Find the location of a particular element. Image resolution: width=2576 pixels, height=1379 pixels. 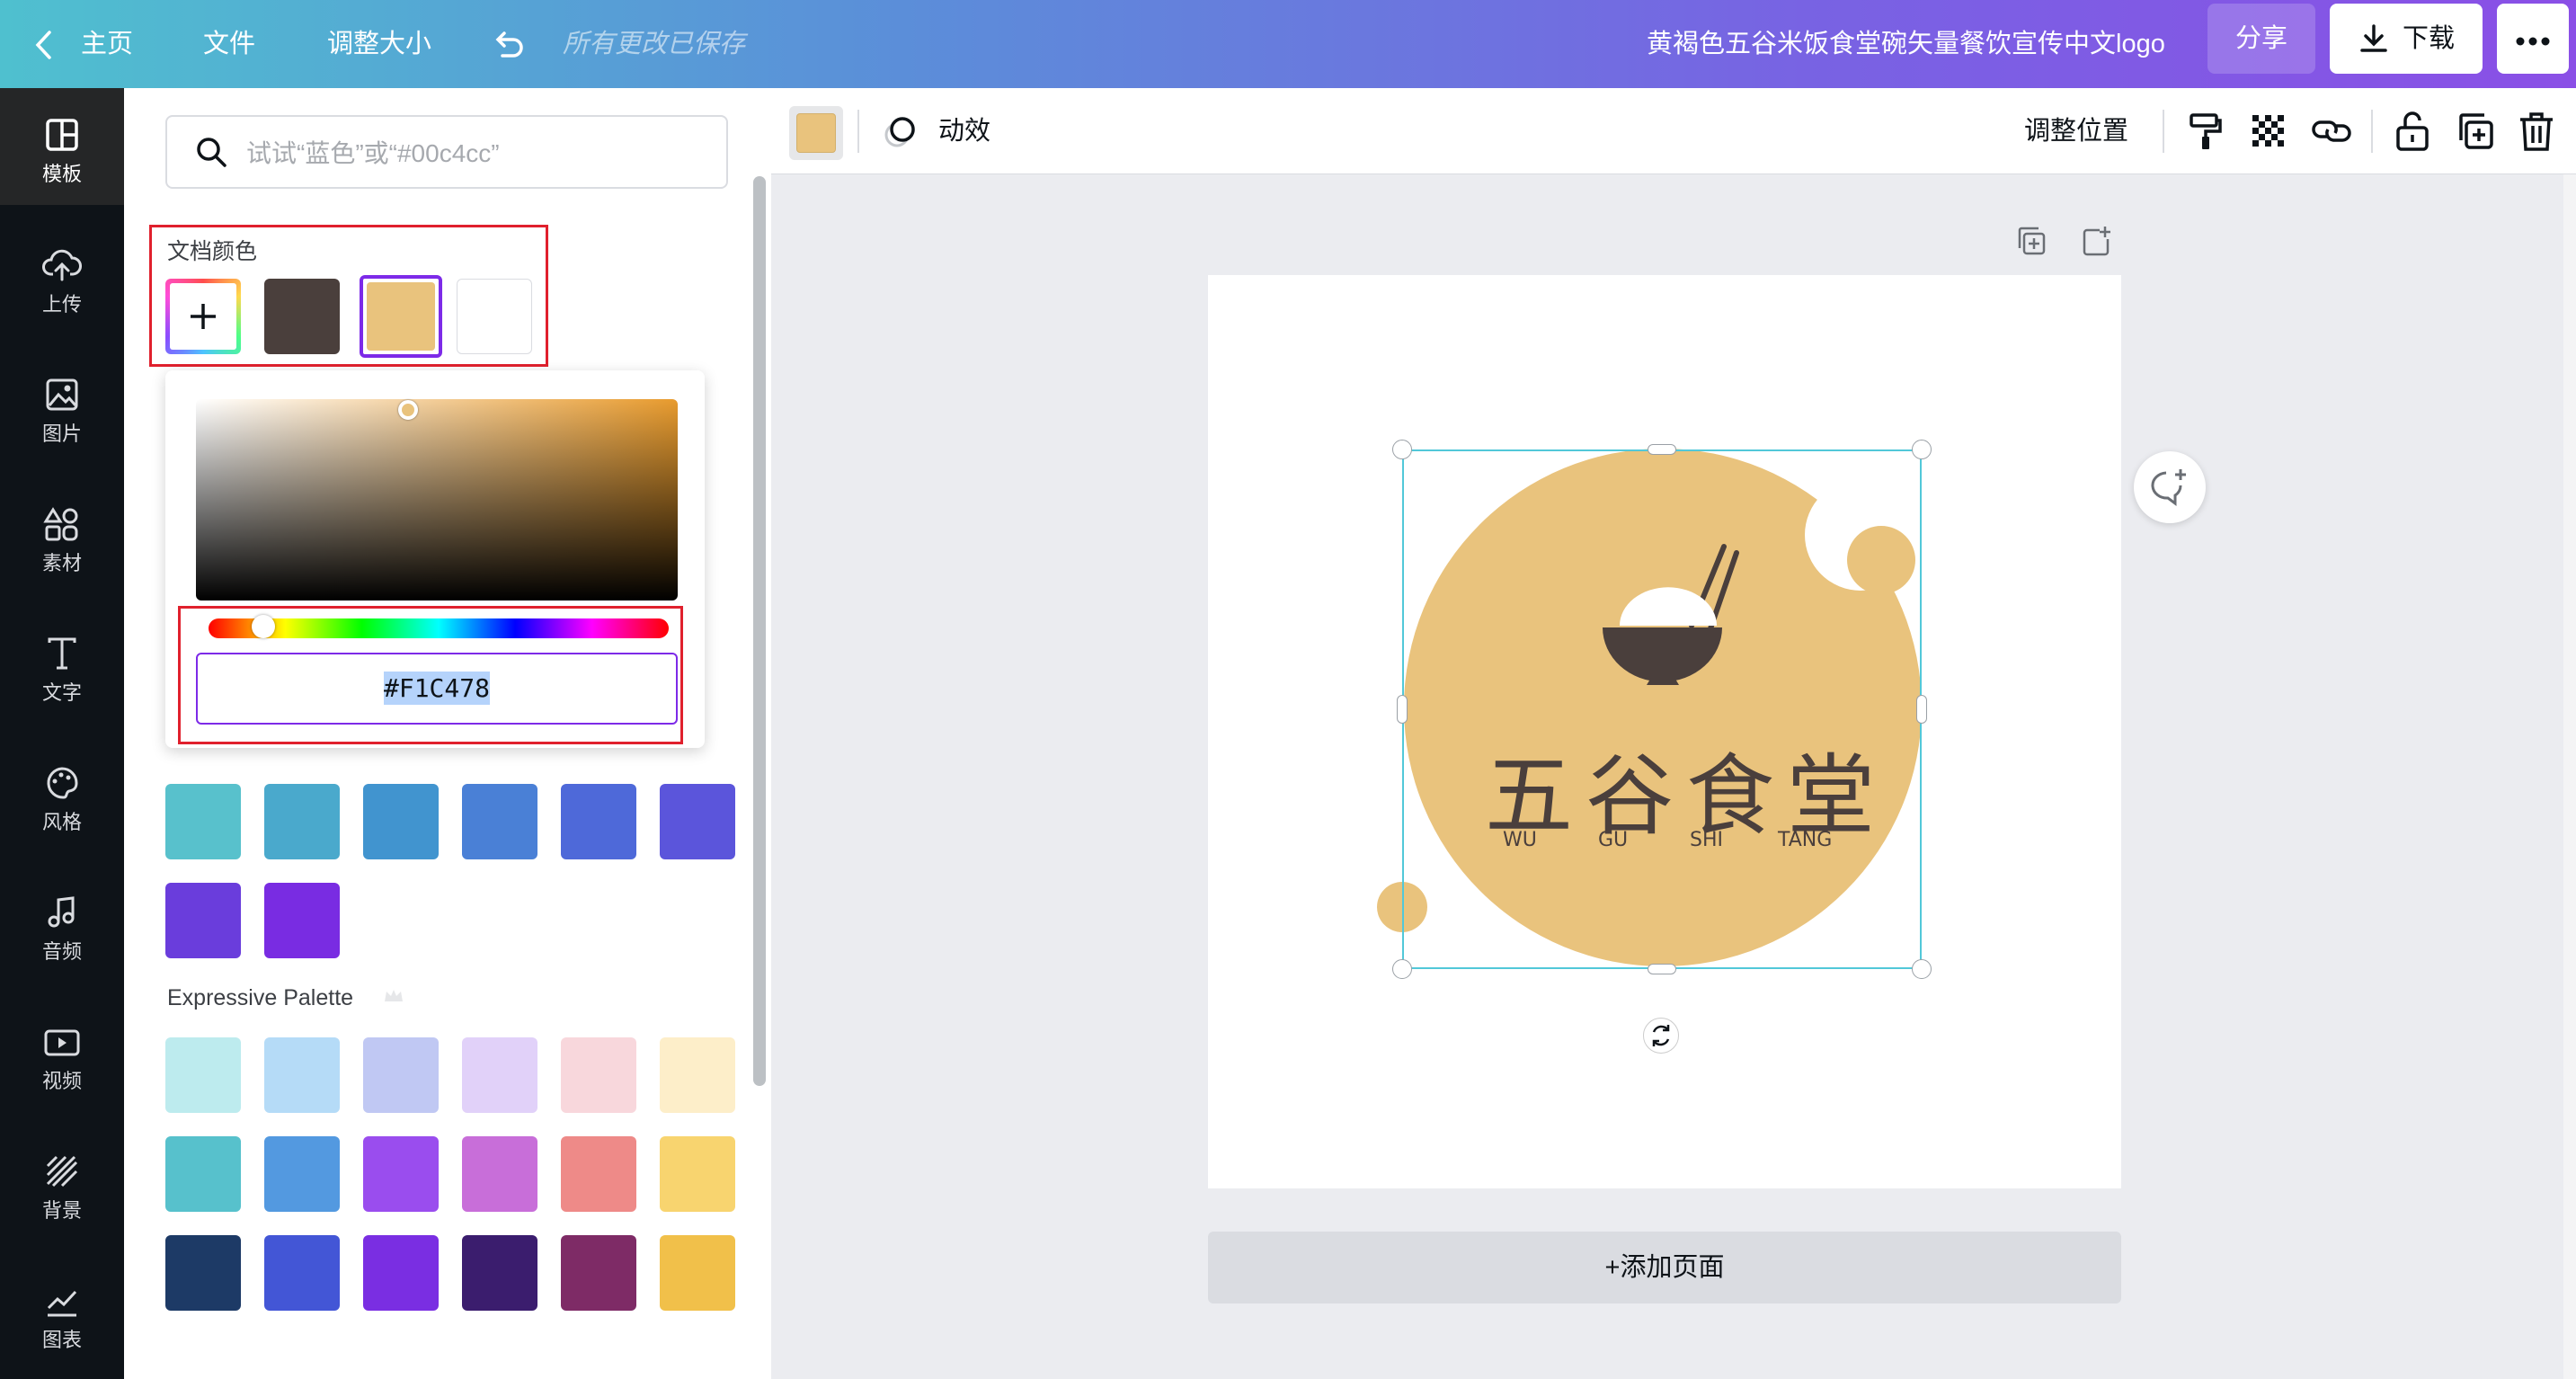

transparency-icon is located at coordinates (2268, 131).